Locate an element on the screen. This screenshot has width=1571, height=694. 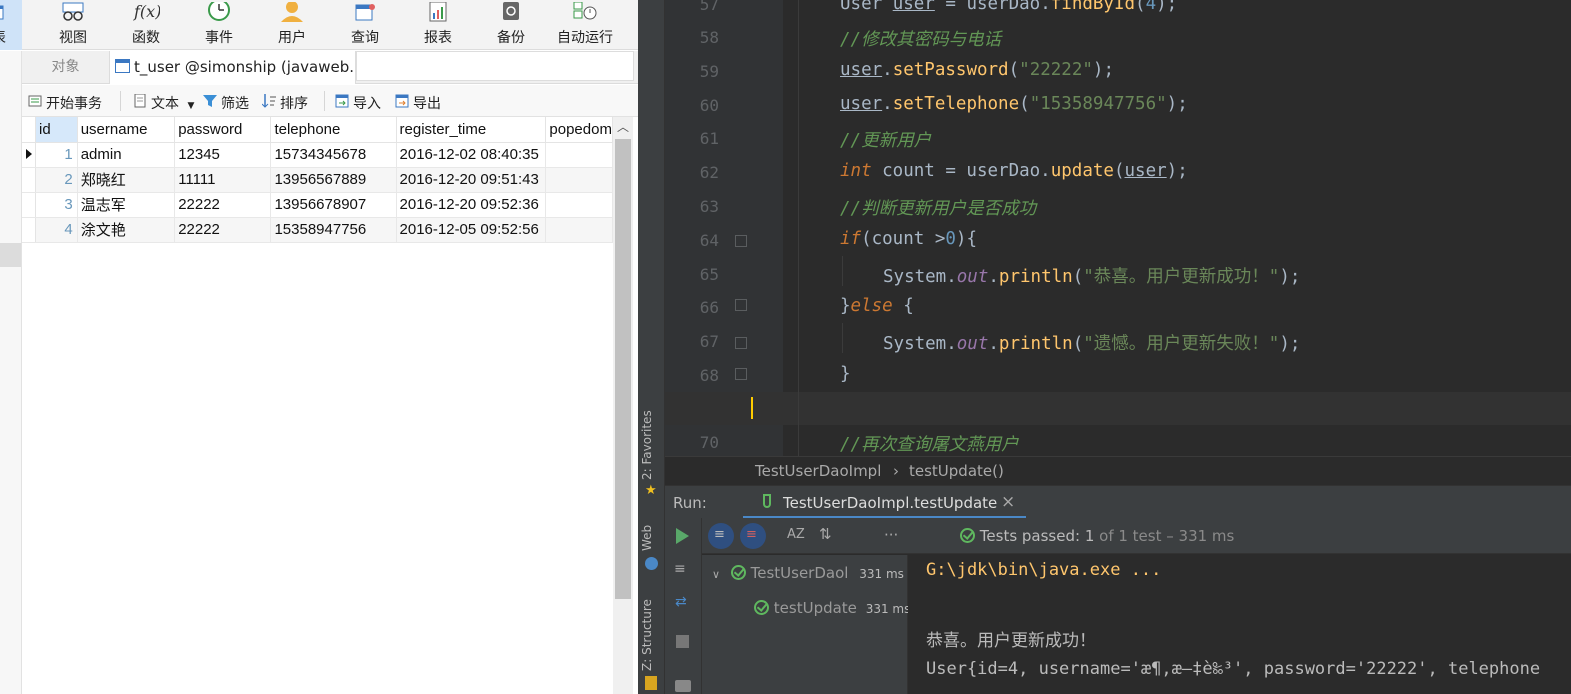
line-number: 63 is located at coordinates (709, 206).